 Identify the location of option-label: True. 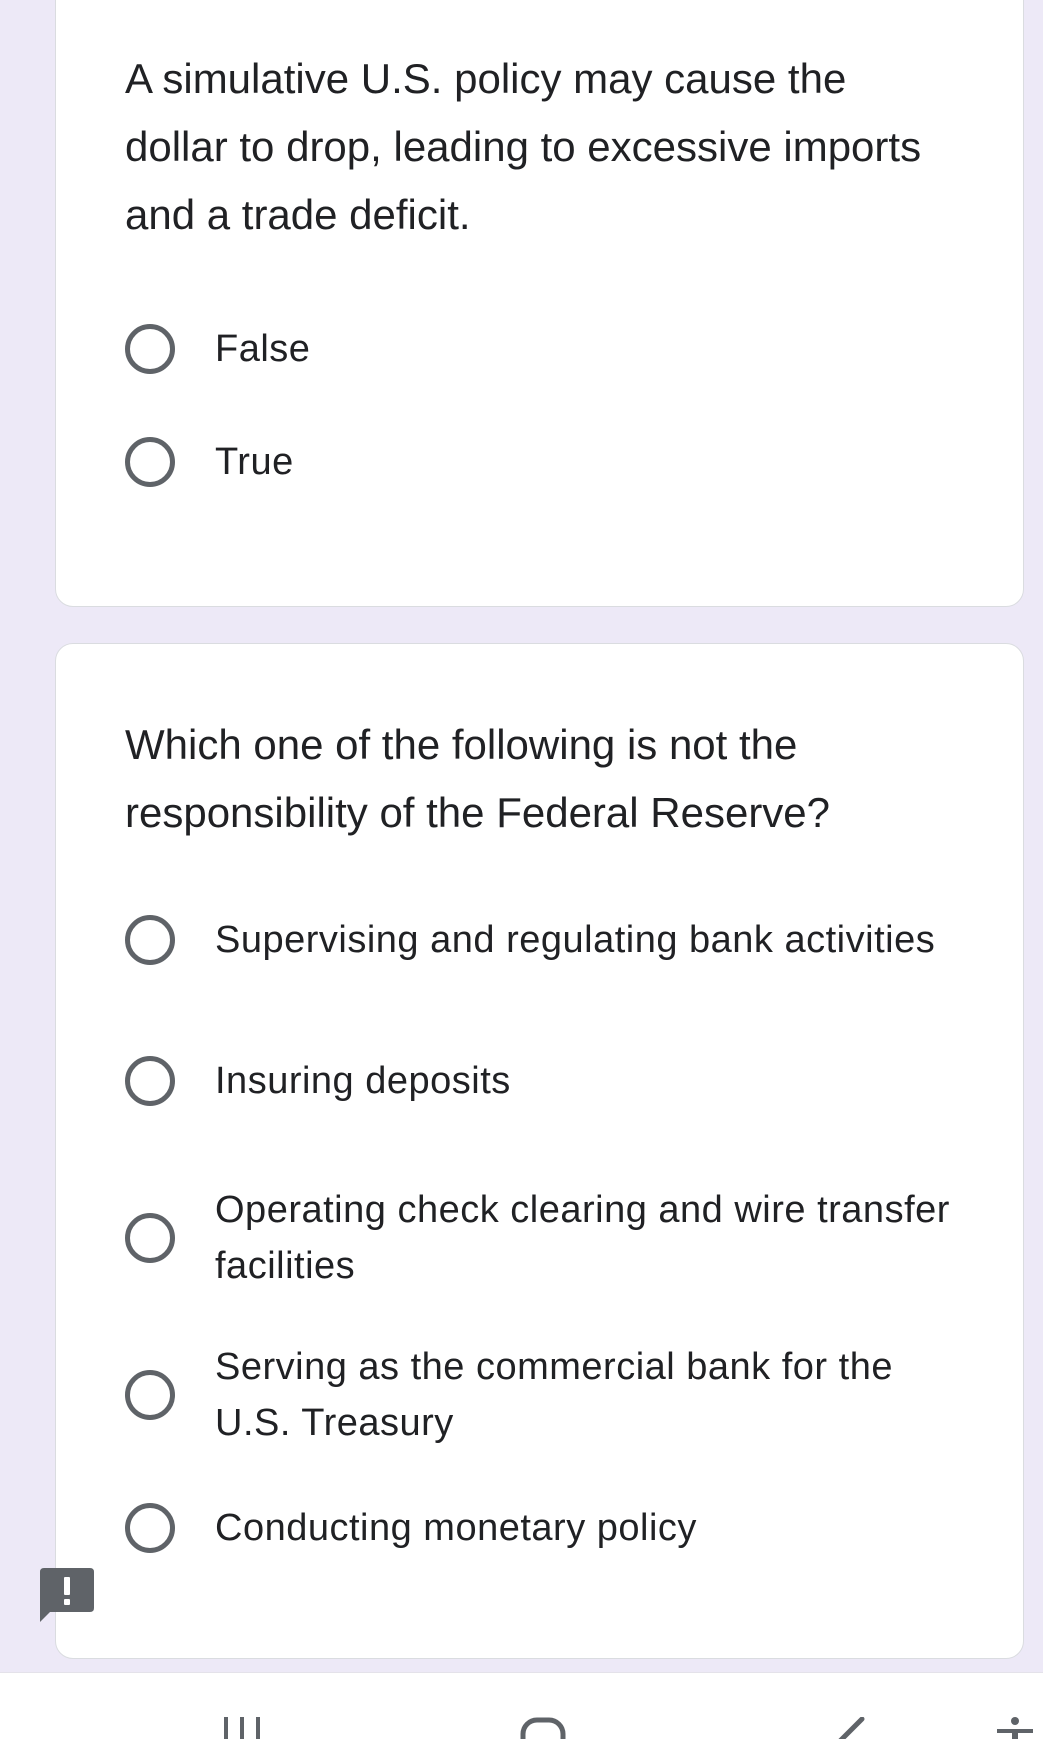
(254, 462).